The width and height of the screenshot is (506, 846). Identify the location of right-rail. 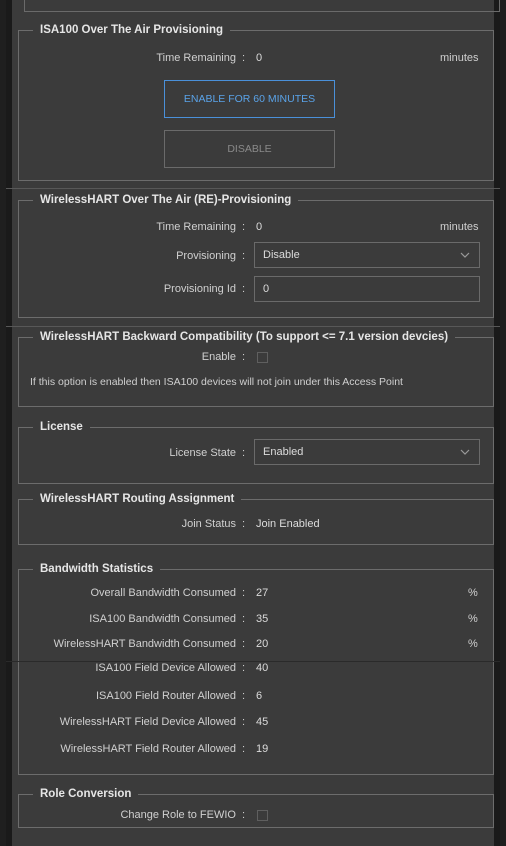
(497, 423).